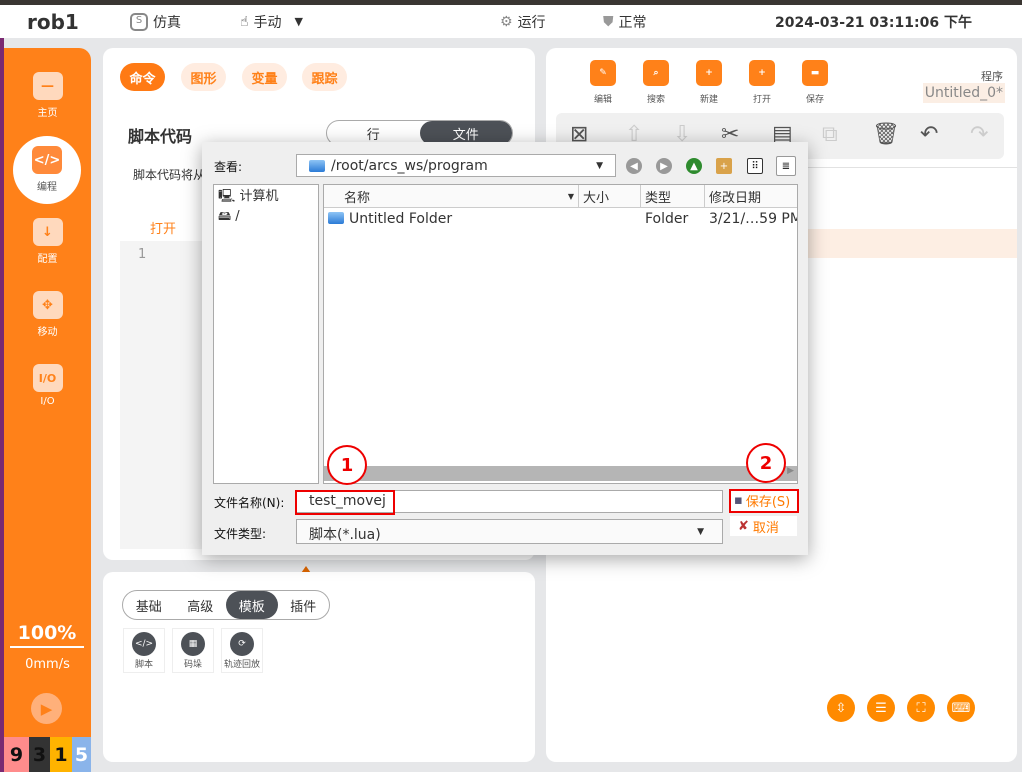 This screenshot has width=1022, height=772. What do you see at coordinates (203, 77) in the screenshot?
I see `tab-graphics: 图形` at bounding box center [203, 77].